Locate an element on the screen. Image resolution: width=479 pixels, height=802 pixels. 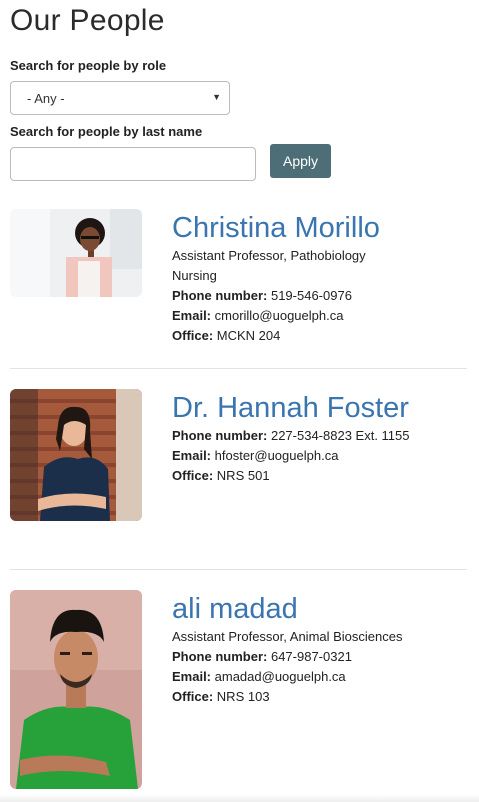
person-name-link: Christina Morillo is located at coordinates (276, 228).